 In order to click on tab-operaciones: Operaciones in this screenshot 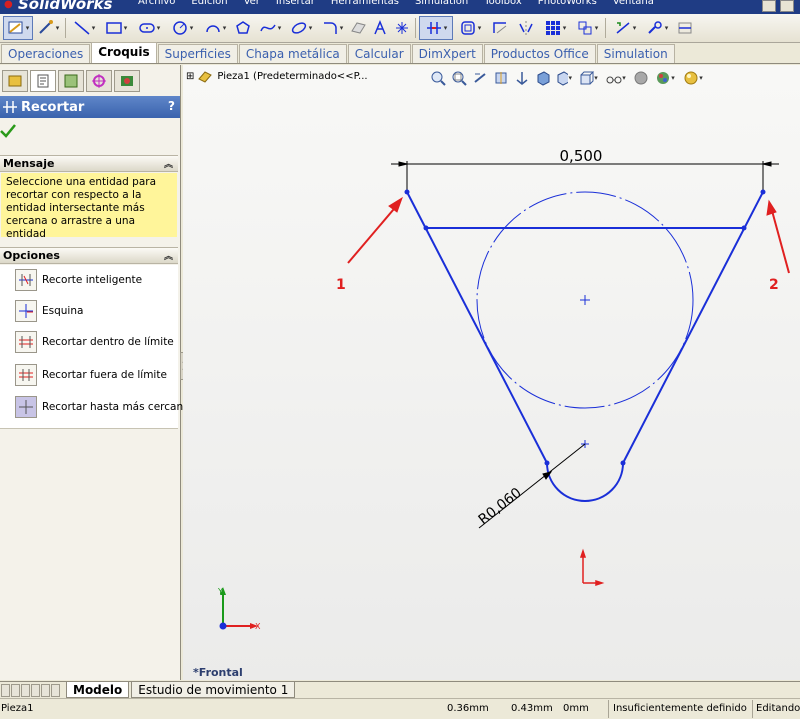, I will do `click(46, 53)`.